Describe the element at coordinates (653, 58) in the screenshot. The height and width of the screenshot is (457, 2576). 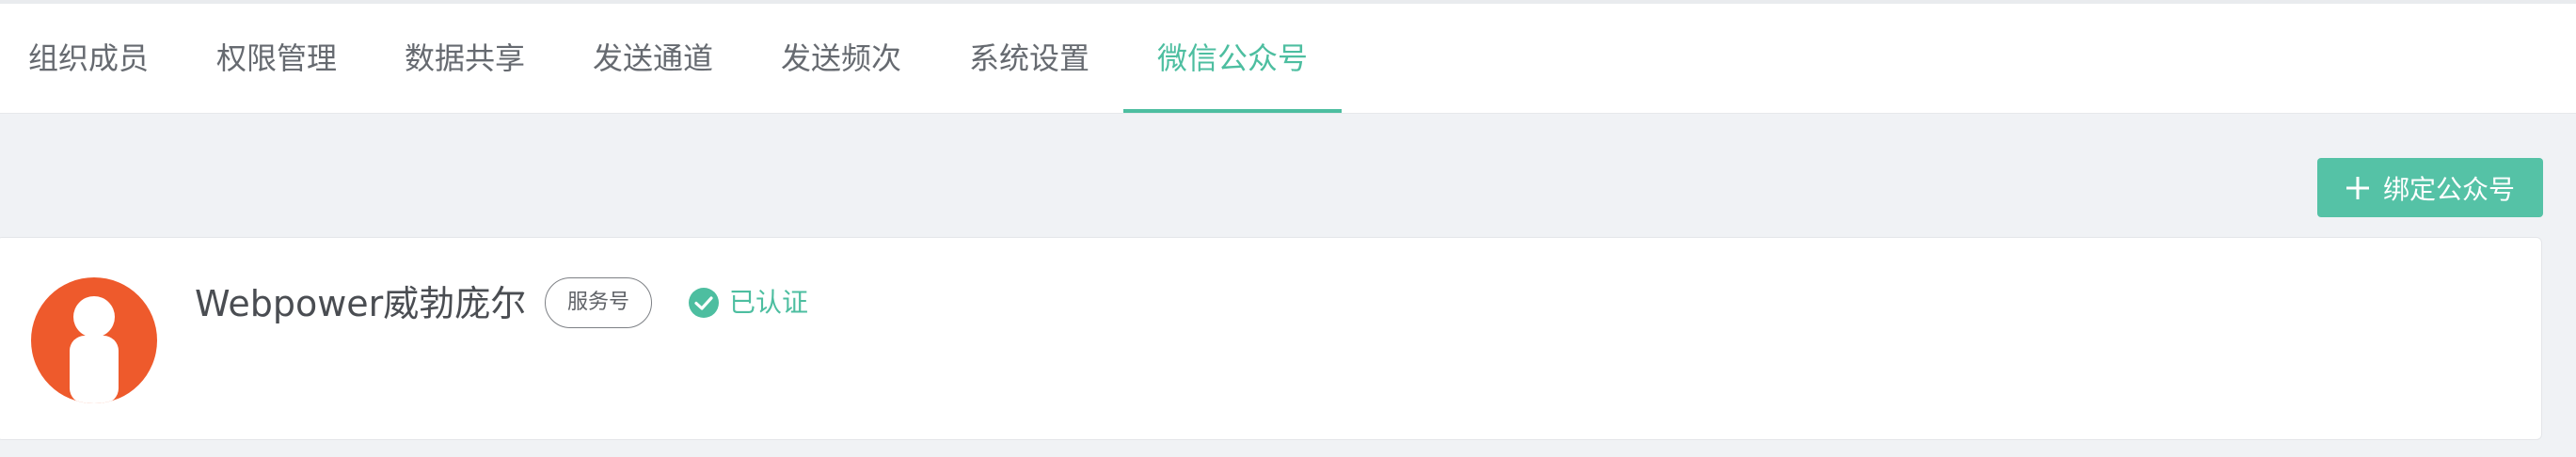
I see `tab-sending-channel: 发送通道` at that location.